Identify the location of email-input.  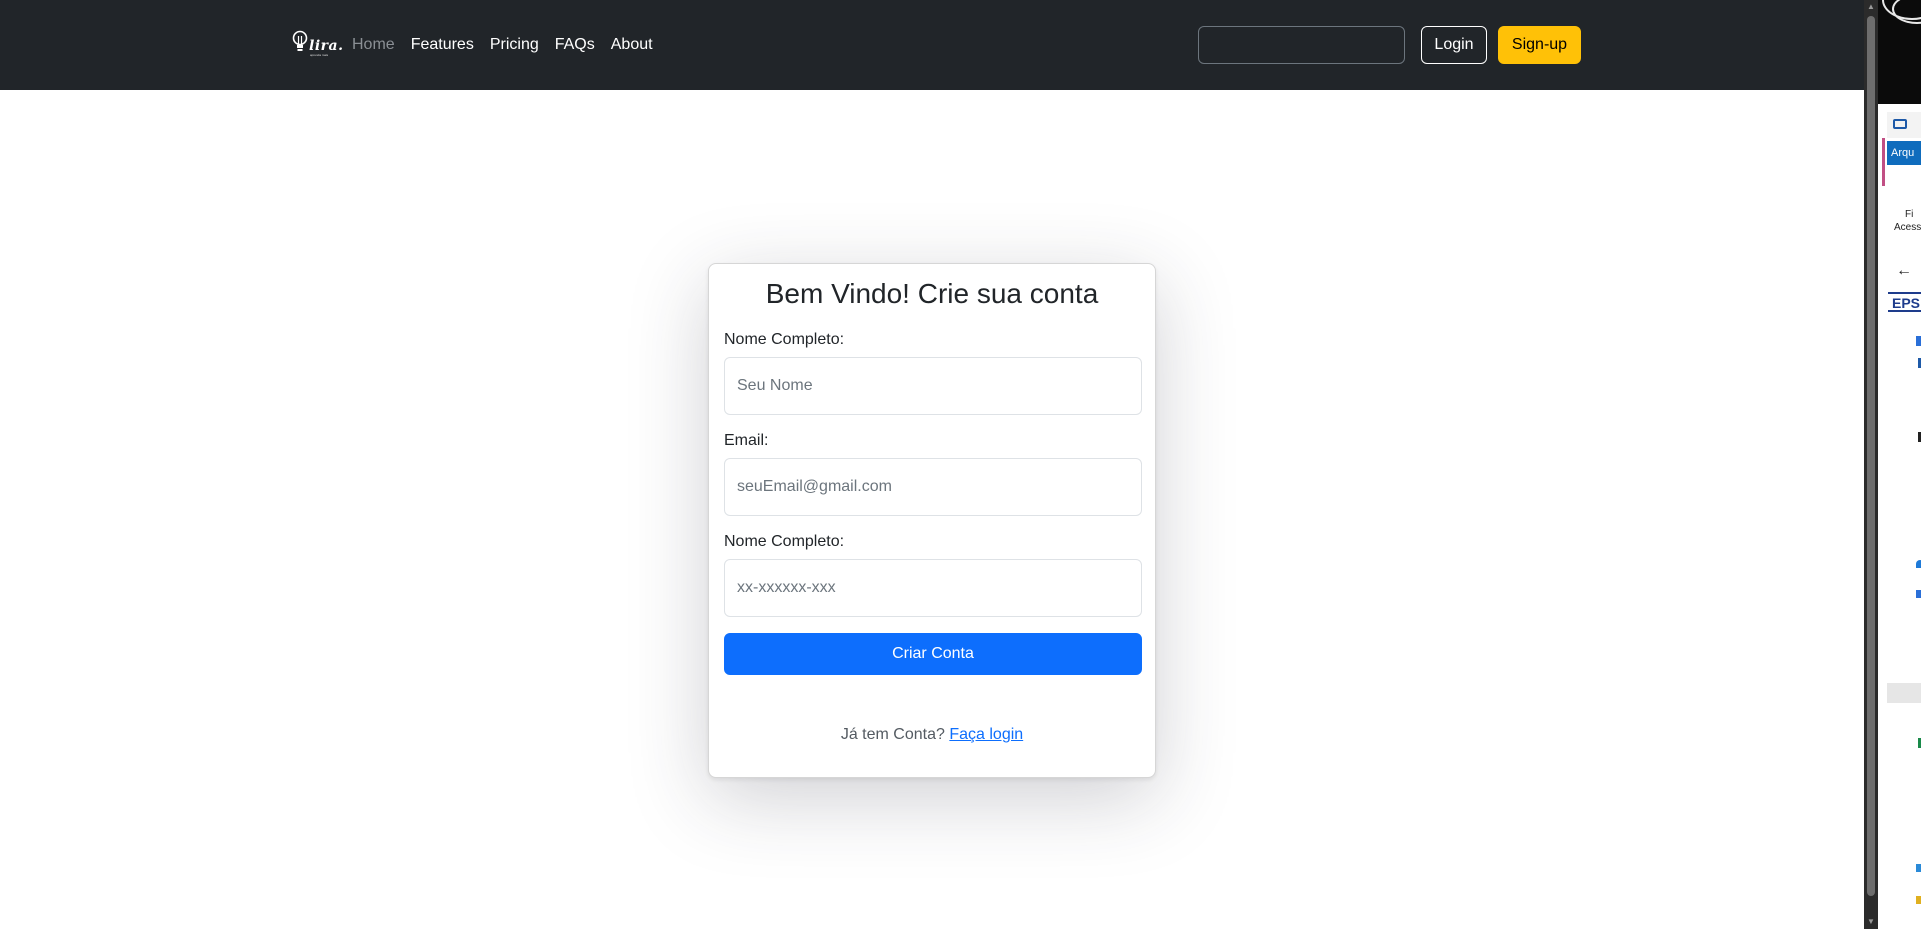
(933, 487).